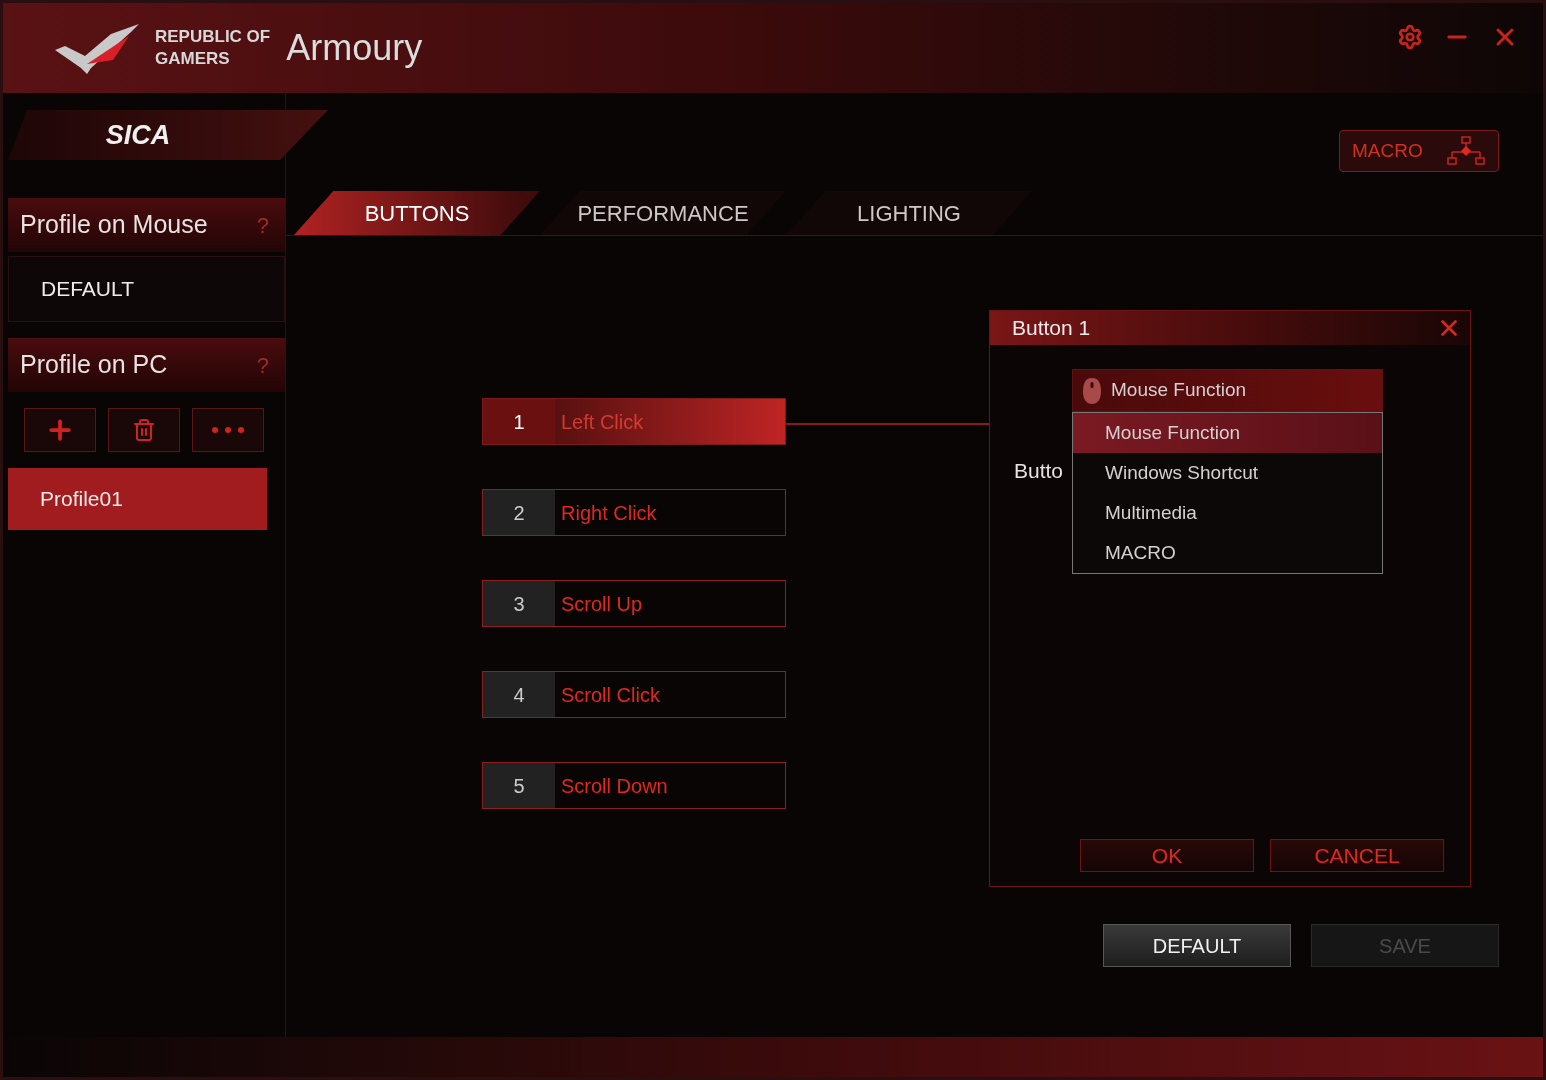 The width and height of the screenshot is (1546, 1080). Describe the element at coordinates (1466, 151) in the screenshot. I see `flowchart-icon` at that location.